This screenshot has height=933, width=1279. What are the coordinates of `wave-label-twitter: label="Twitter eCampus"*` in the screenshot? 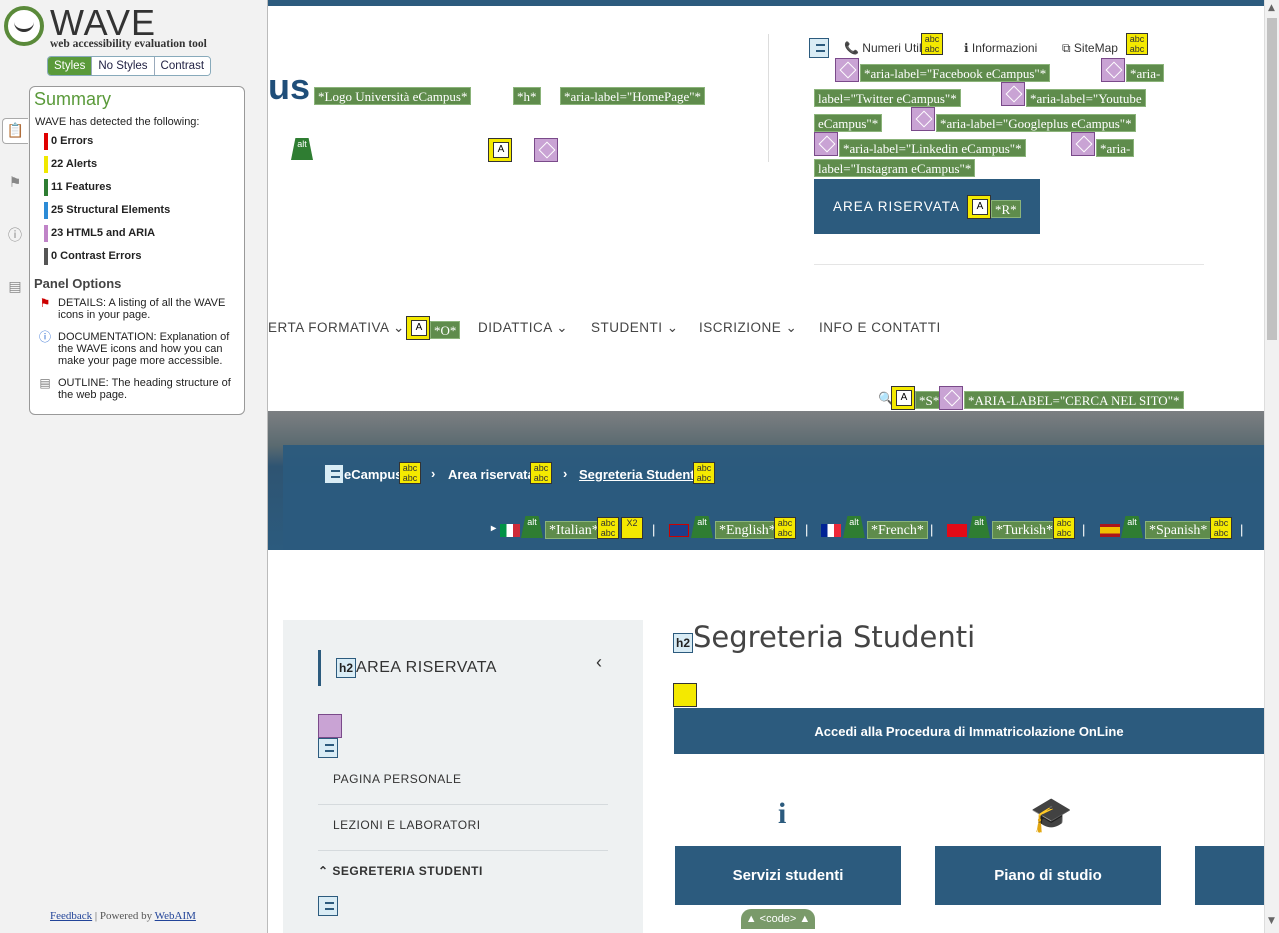 It's located at (887, 98).